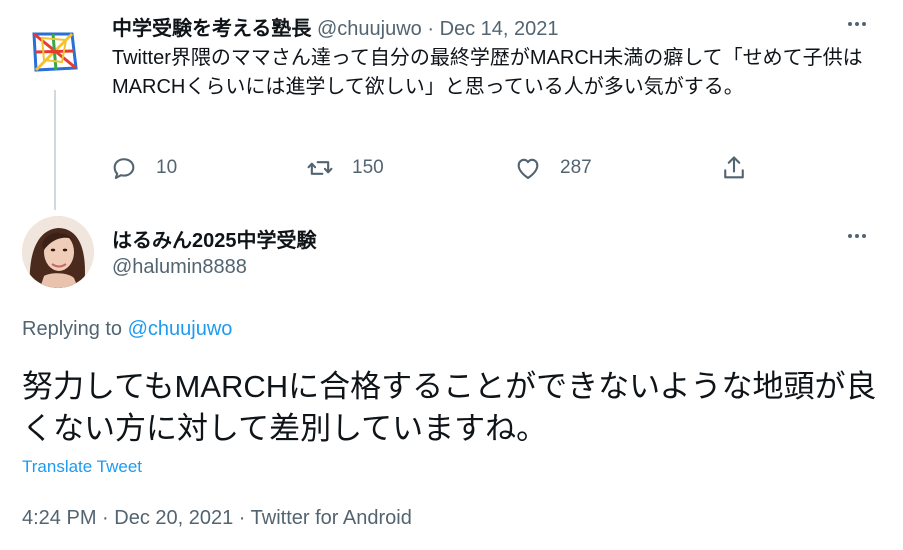  I want to click on reply-display-name: はるみん2025中学受験, so click(214, 238).